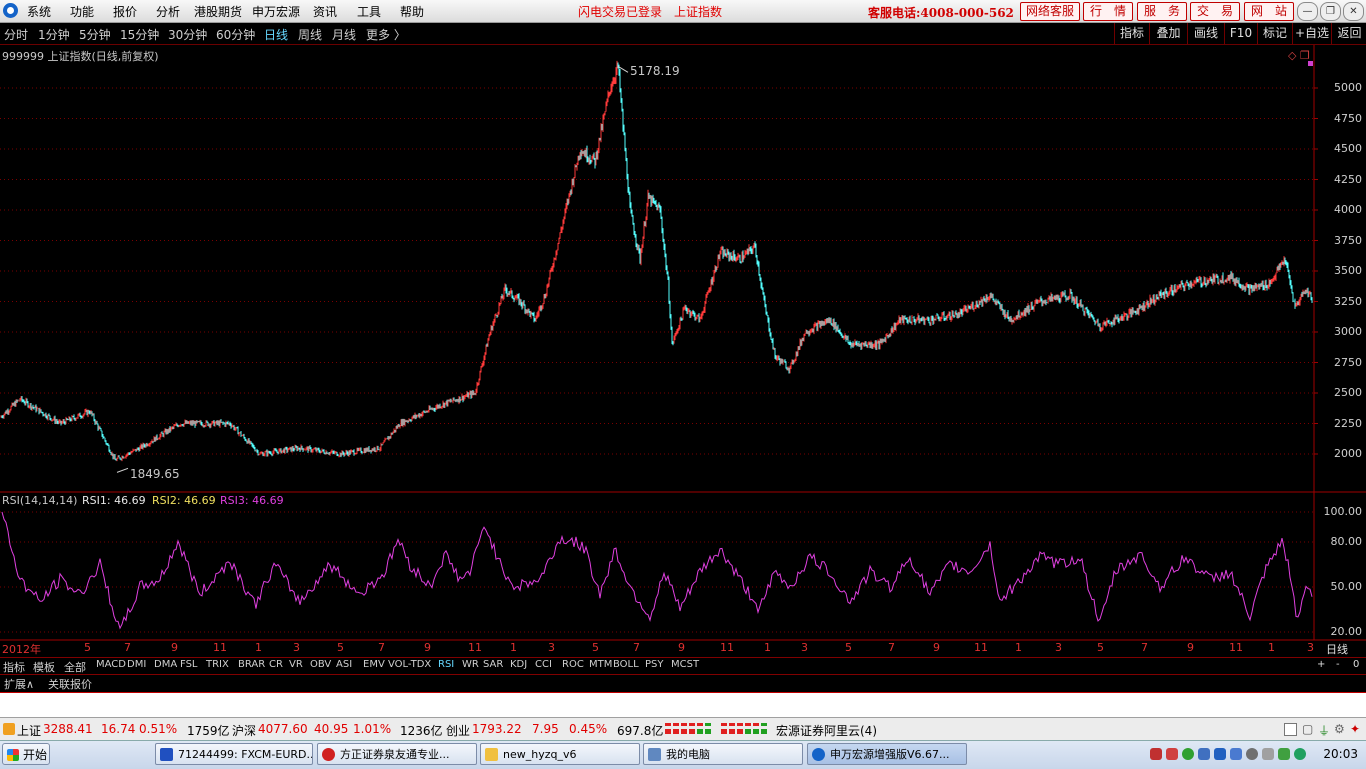 The height and width of the screenshot is (769, 1366). I want to click on indicator-tab-指标: 指标, so click(14, 667).